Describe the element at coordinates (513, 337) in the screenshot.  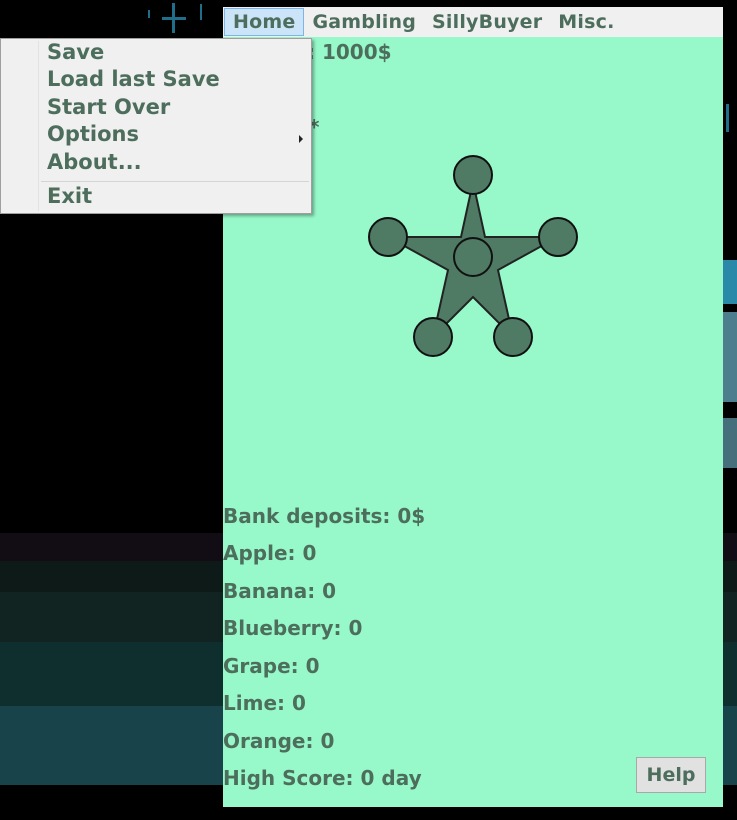
I see `star-tip-bottom-right` at that location.